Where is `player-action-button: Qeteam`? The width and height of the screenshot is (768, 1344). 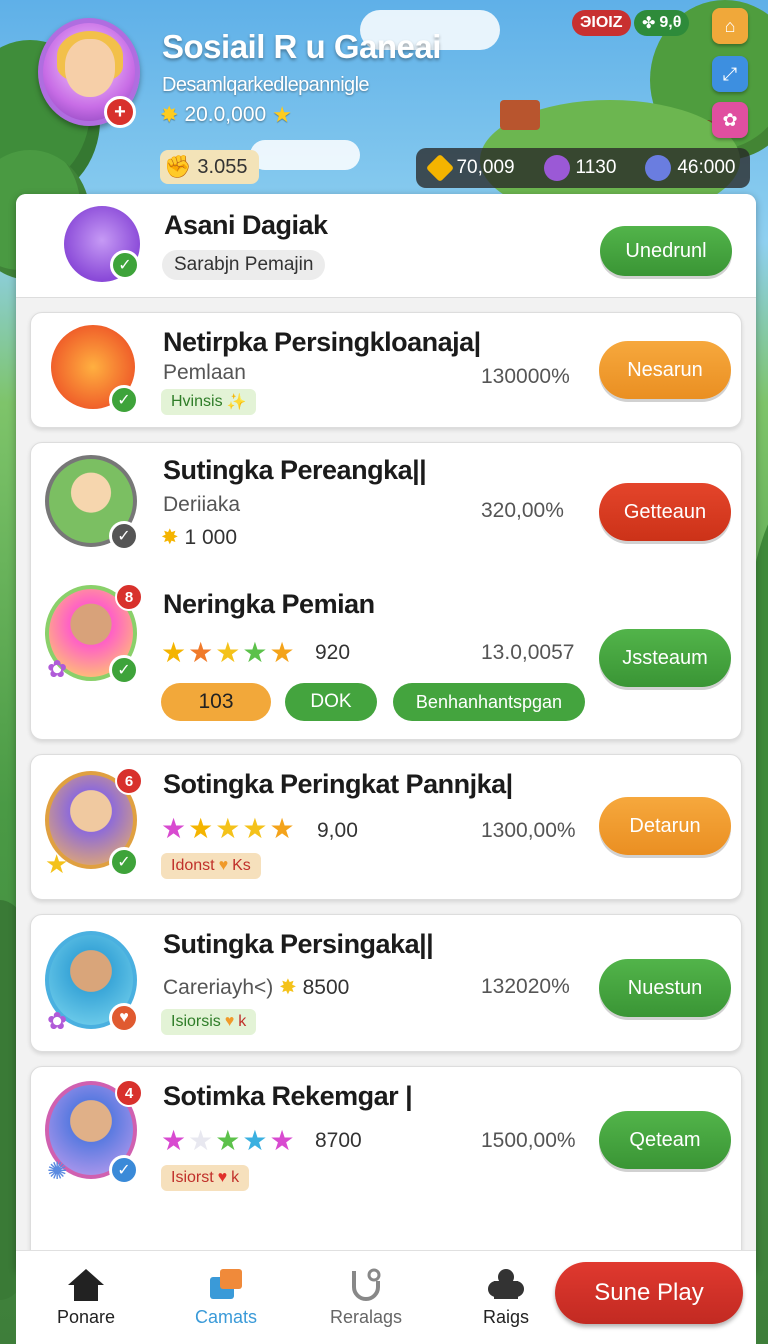 player-action-button: Qeteam is located at coordinates (665, 1140).